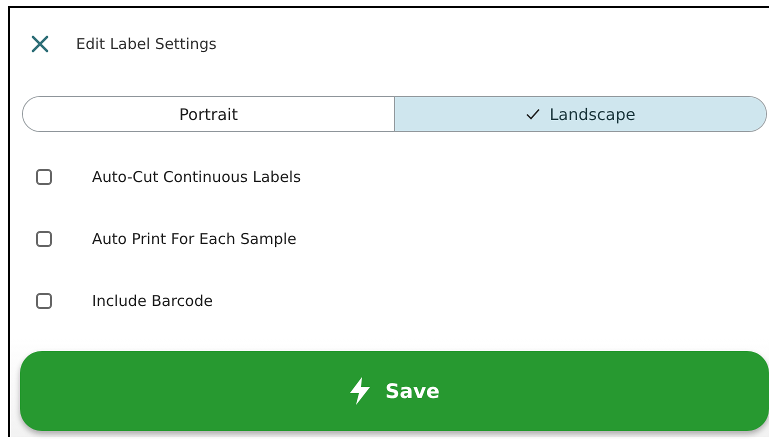 The image size is (769, 439). I want to click on dialog-title: Edit Label Settings, so click(146, 44).